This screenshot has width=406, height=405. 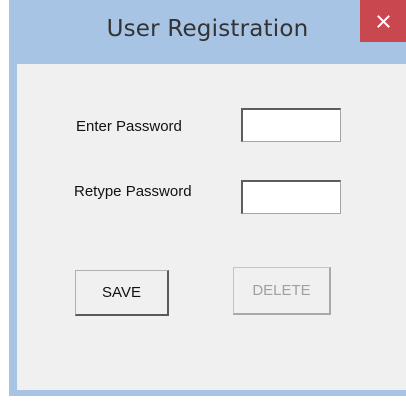 What do you see at coordinates (122, 293) in the screenshot?
I see `save-button: SAVE` at bounding box center [122, 293].